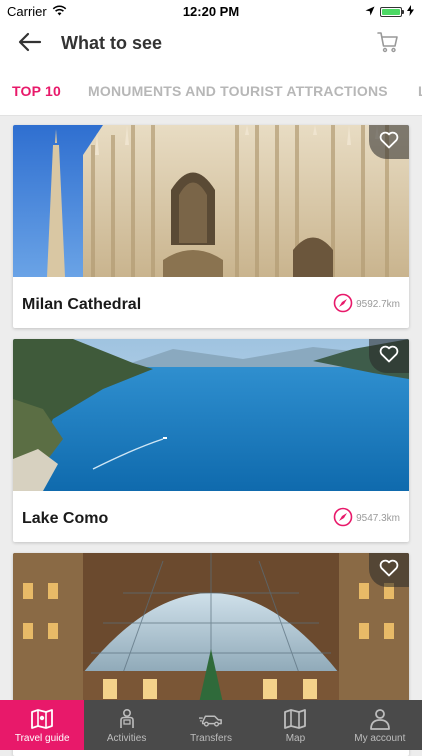 The height and width of the screenshot is (756, 422). I want to click on nav-label: Activities, so click(126, 738).